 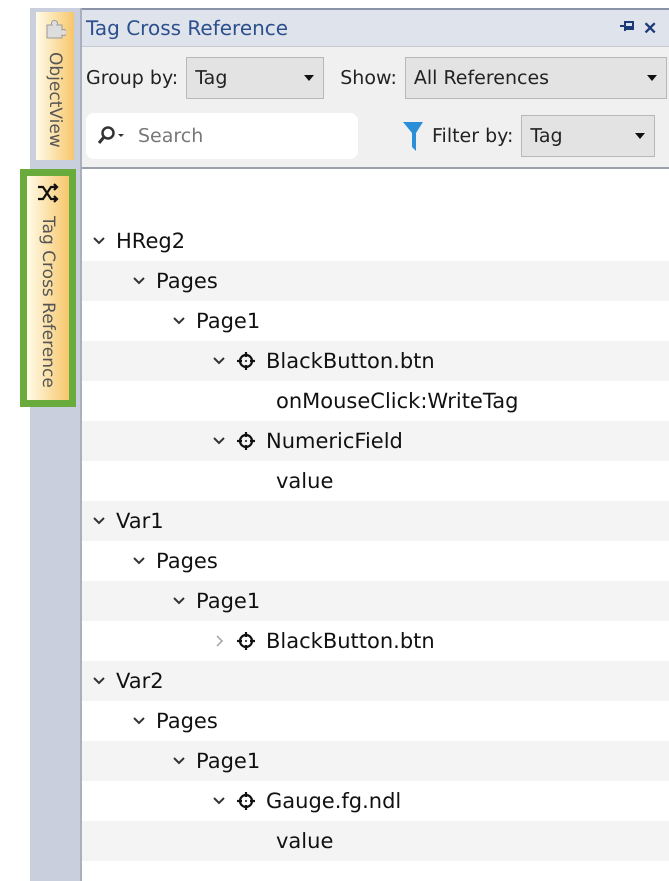 What do you see at coordinates (188, 28) in the screenshot?
I see `panel-title: Tag Cross Reference` at bounding box center [188, 28].